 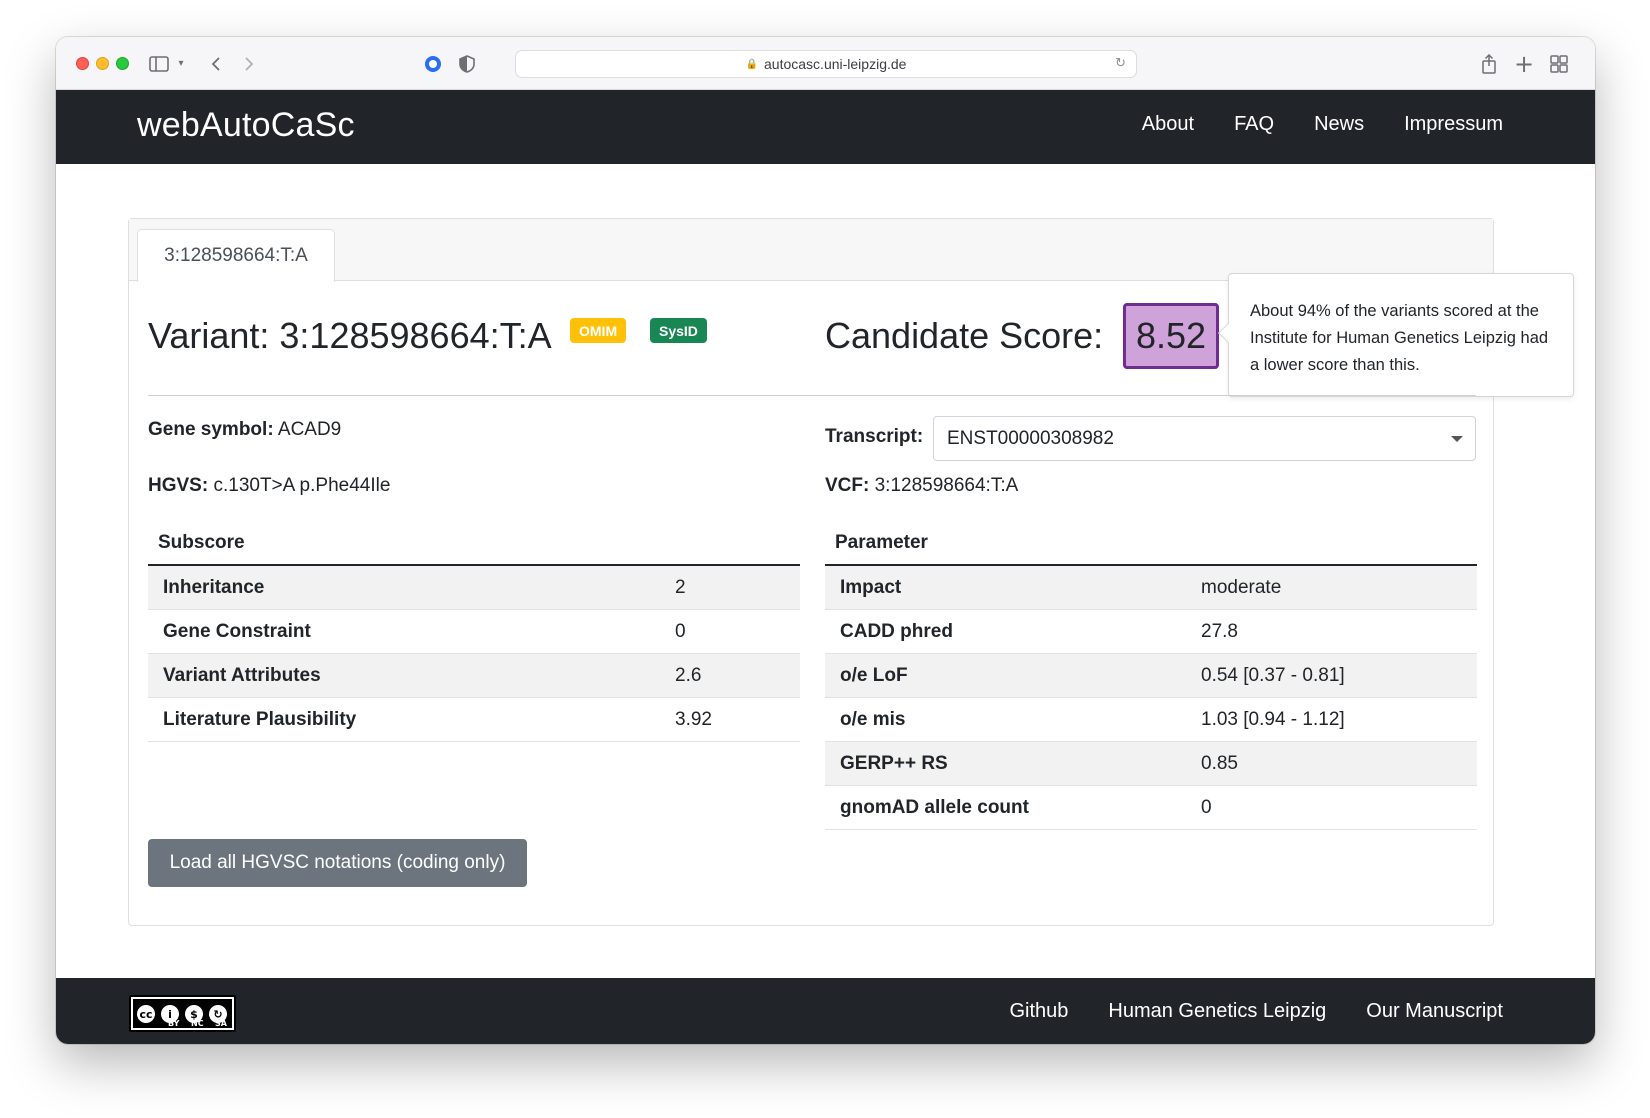 I want to click on table-row: Literature Plausibility 3.92, so click(x=474, y=720).